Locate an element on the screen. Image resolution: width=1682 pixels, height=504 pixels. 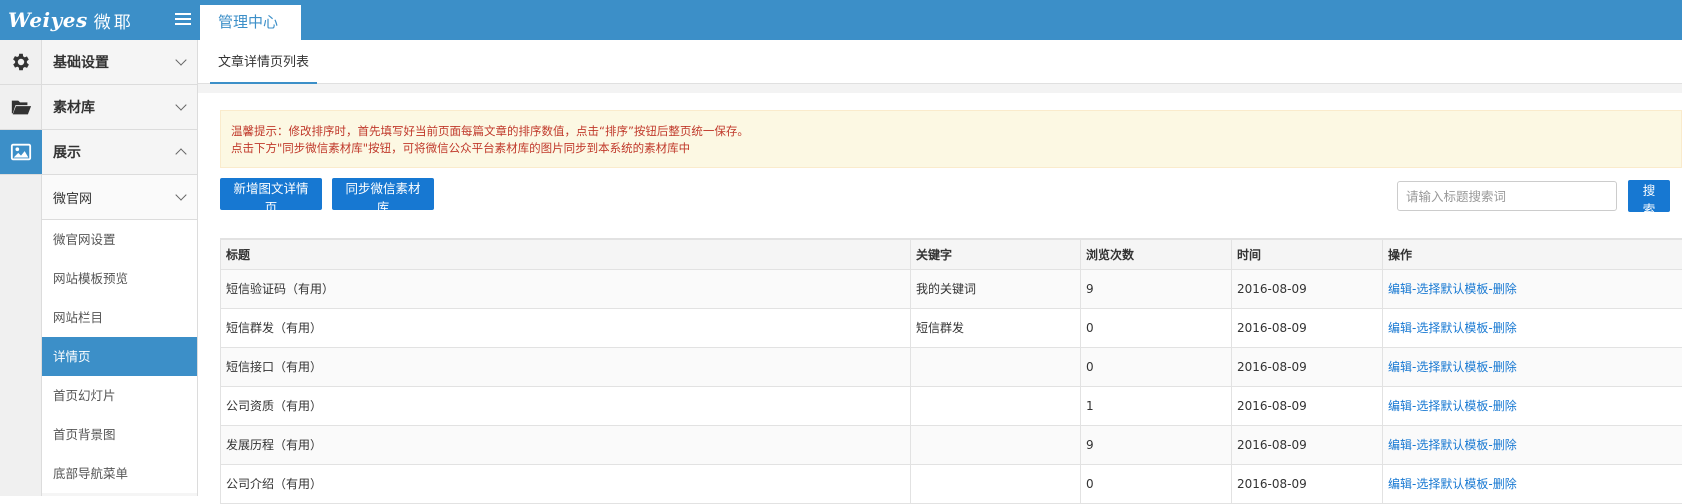
cell-title: 公司介绍（有用） is located at coordinates (566, 483).